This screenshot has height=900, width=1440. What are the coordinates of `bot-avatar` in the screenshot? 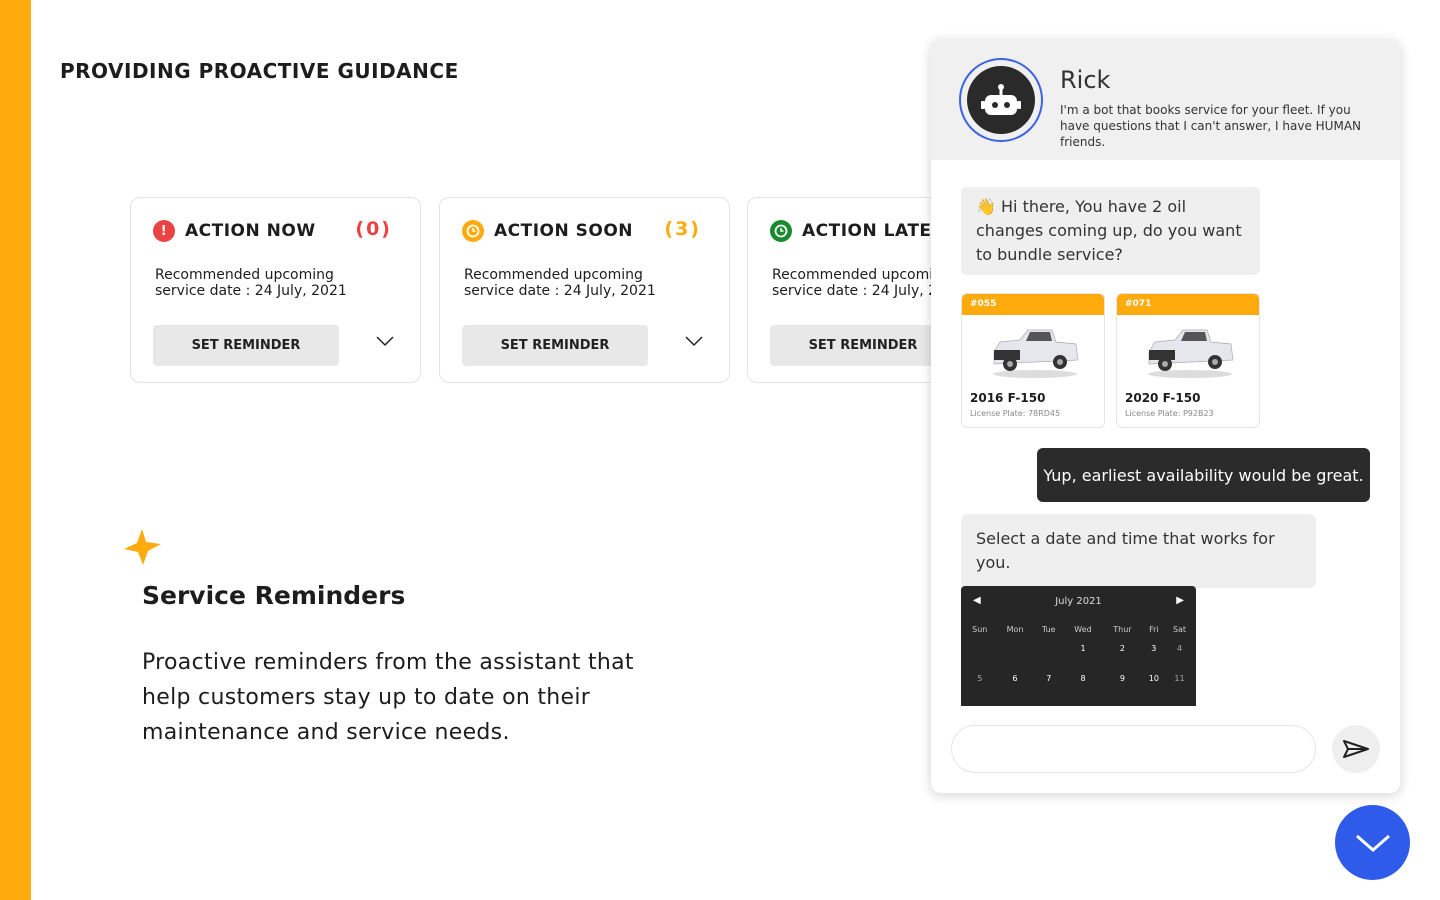 It's located at (1001, 100).